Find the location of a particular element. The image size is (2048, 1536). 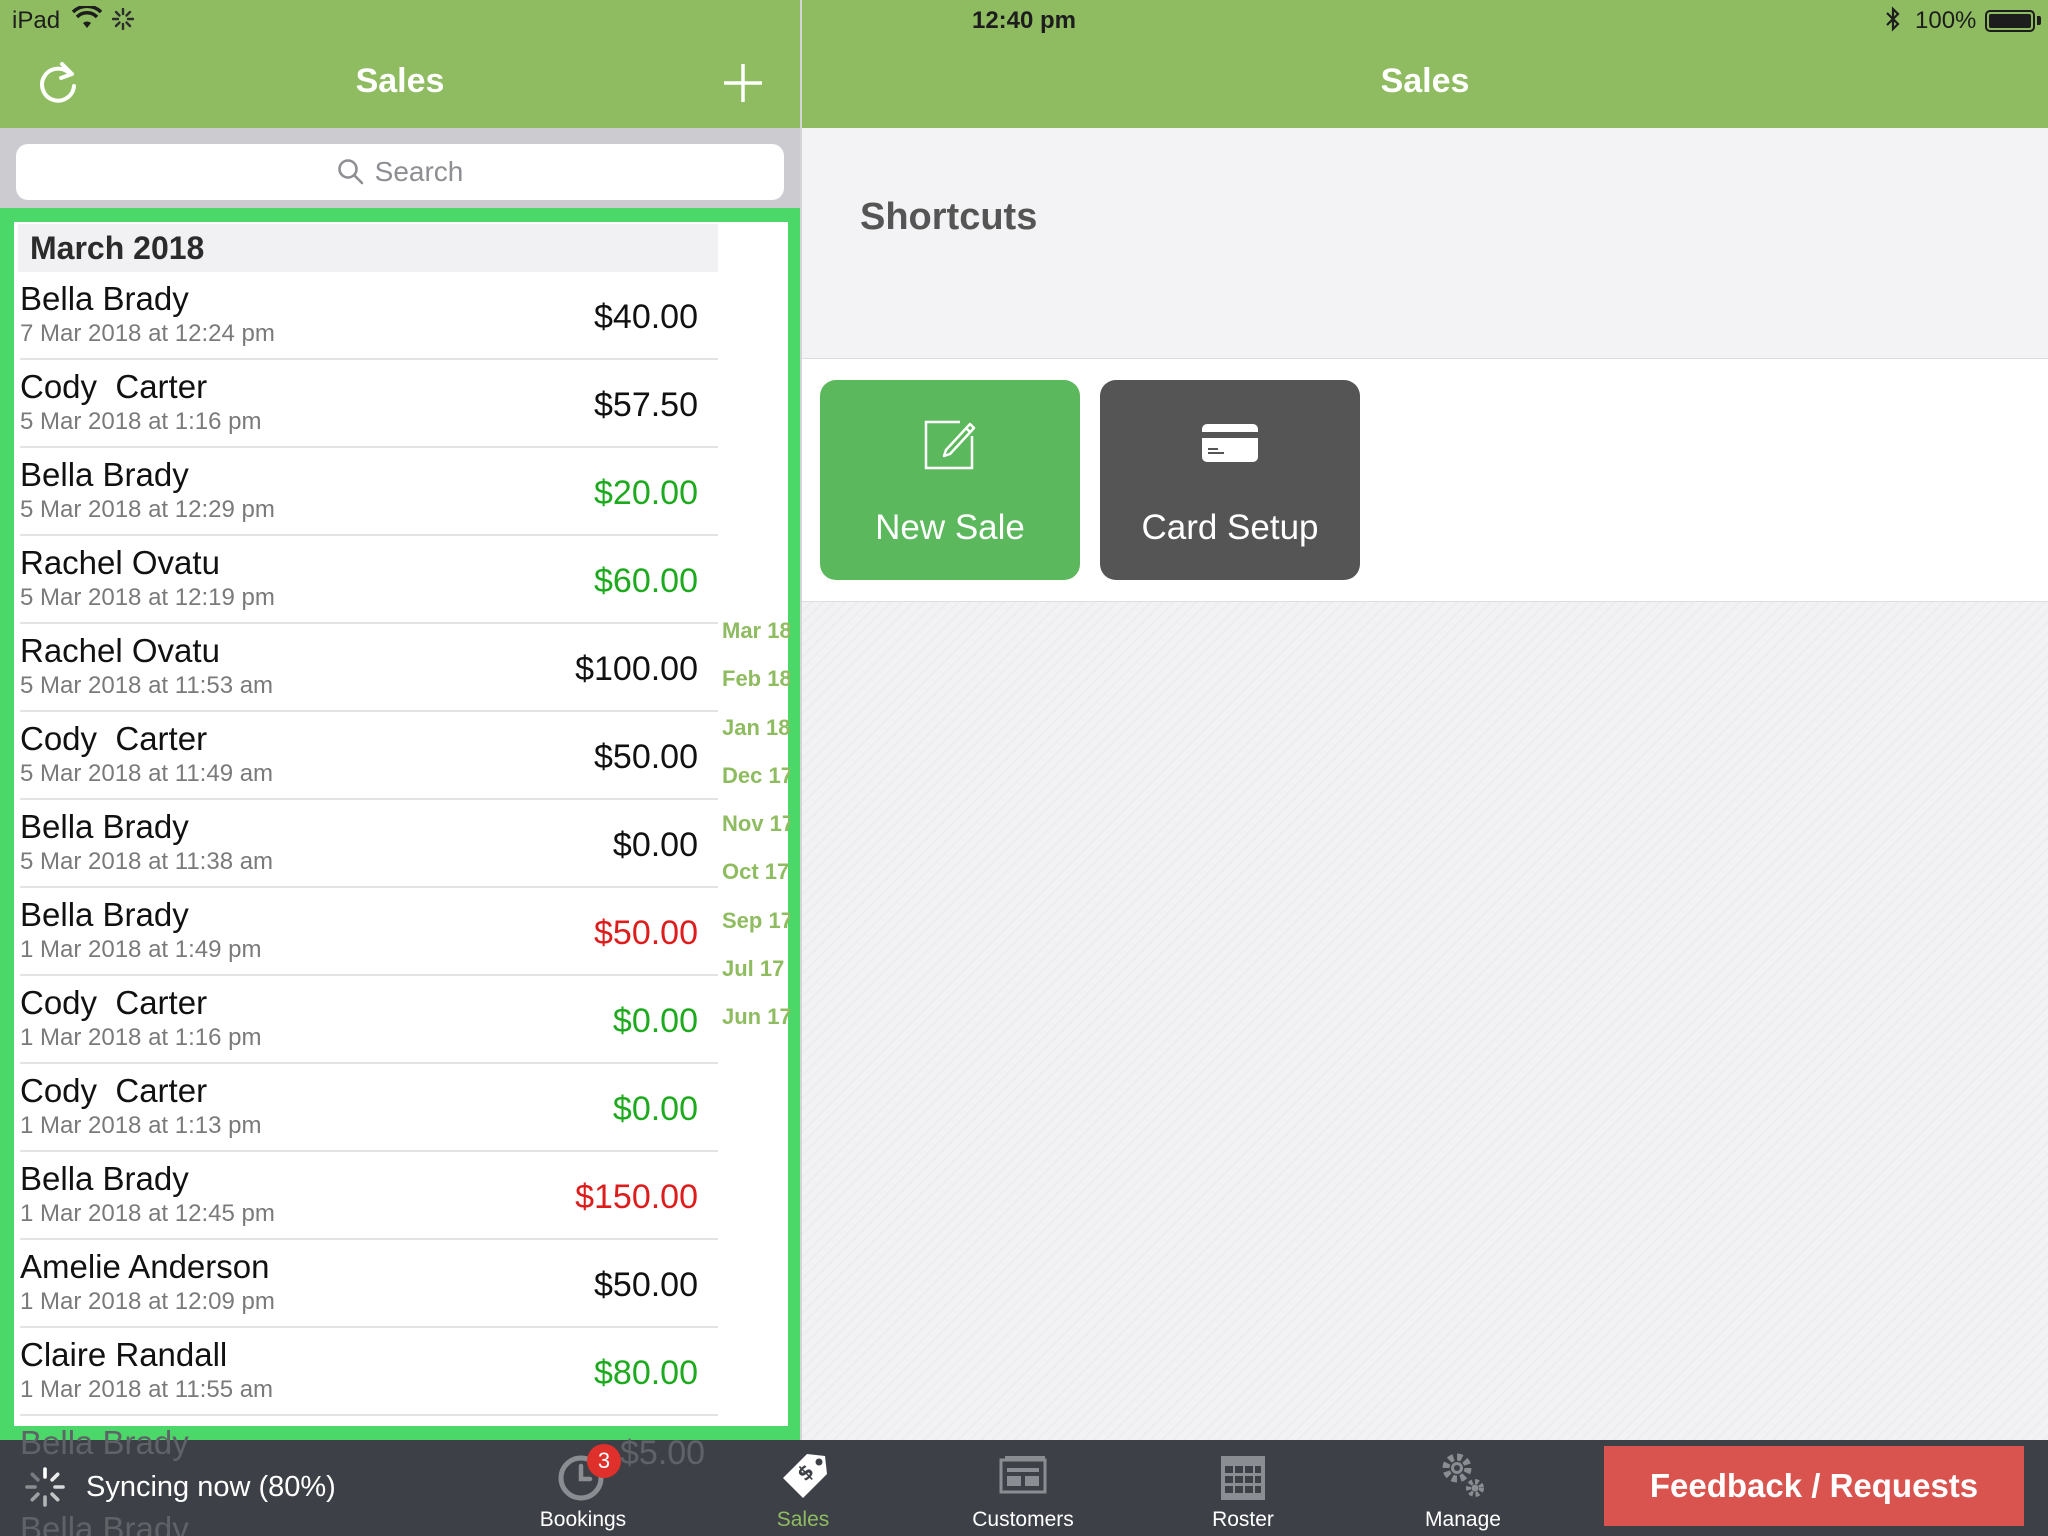

sale-date: 5 Mar 2018 at 1:16 pm is located at coordinates (141, 421).